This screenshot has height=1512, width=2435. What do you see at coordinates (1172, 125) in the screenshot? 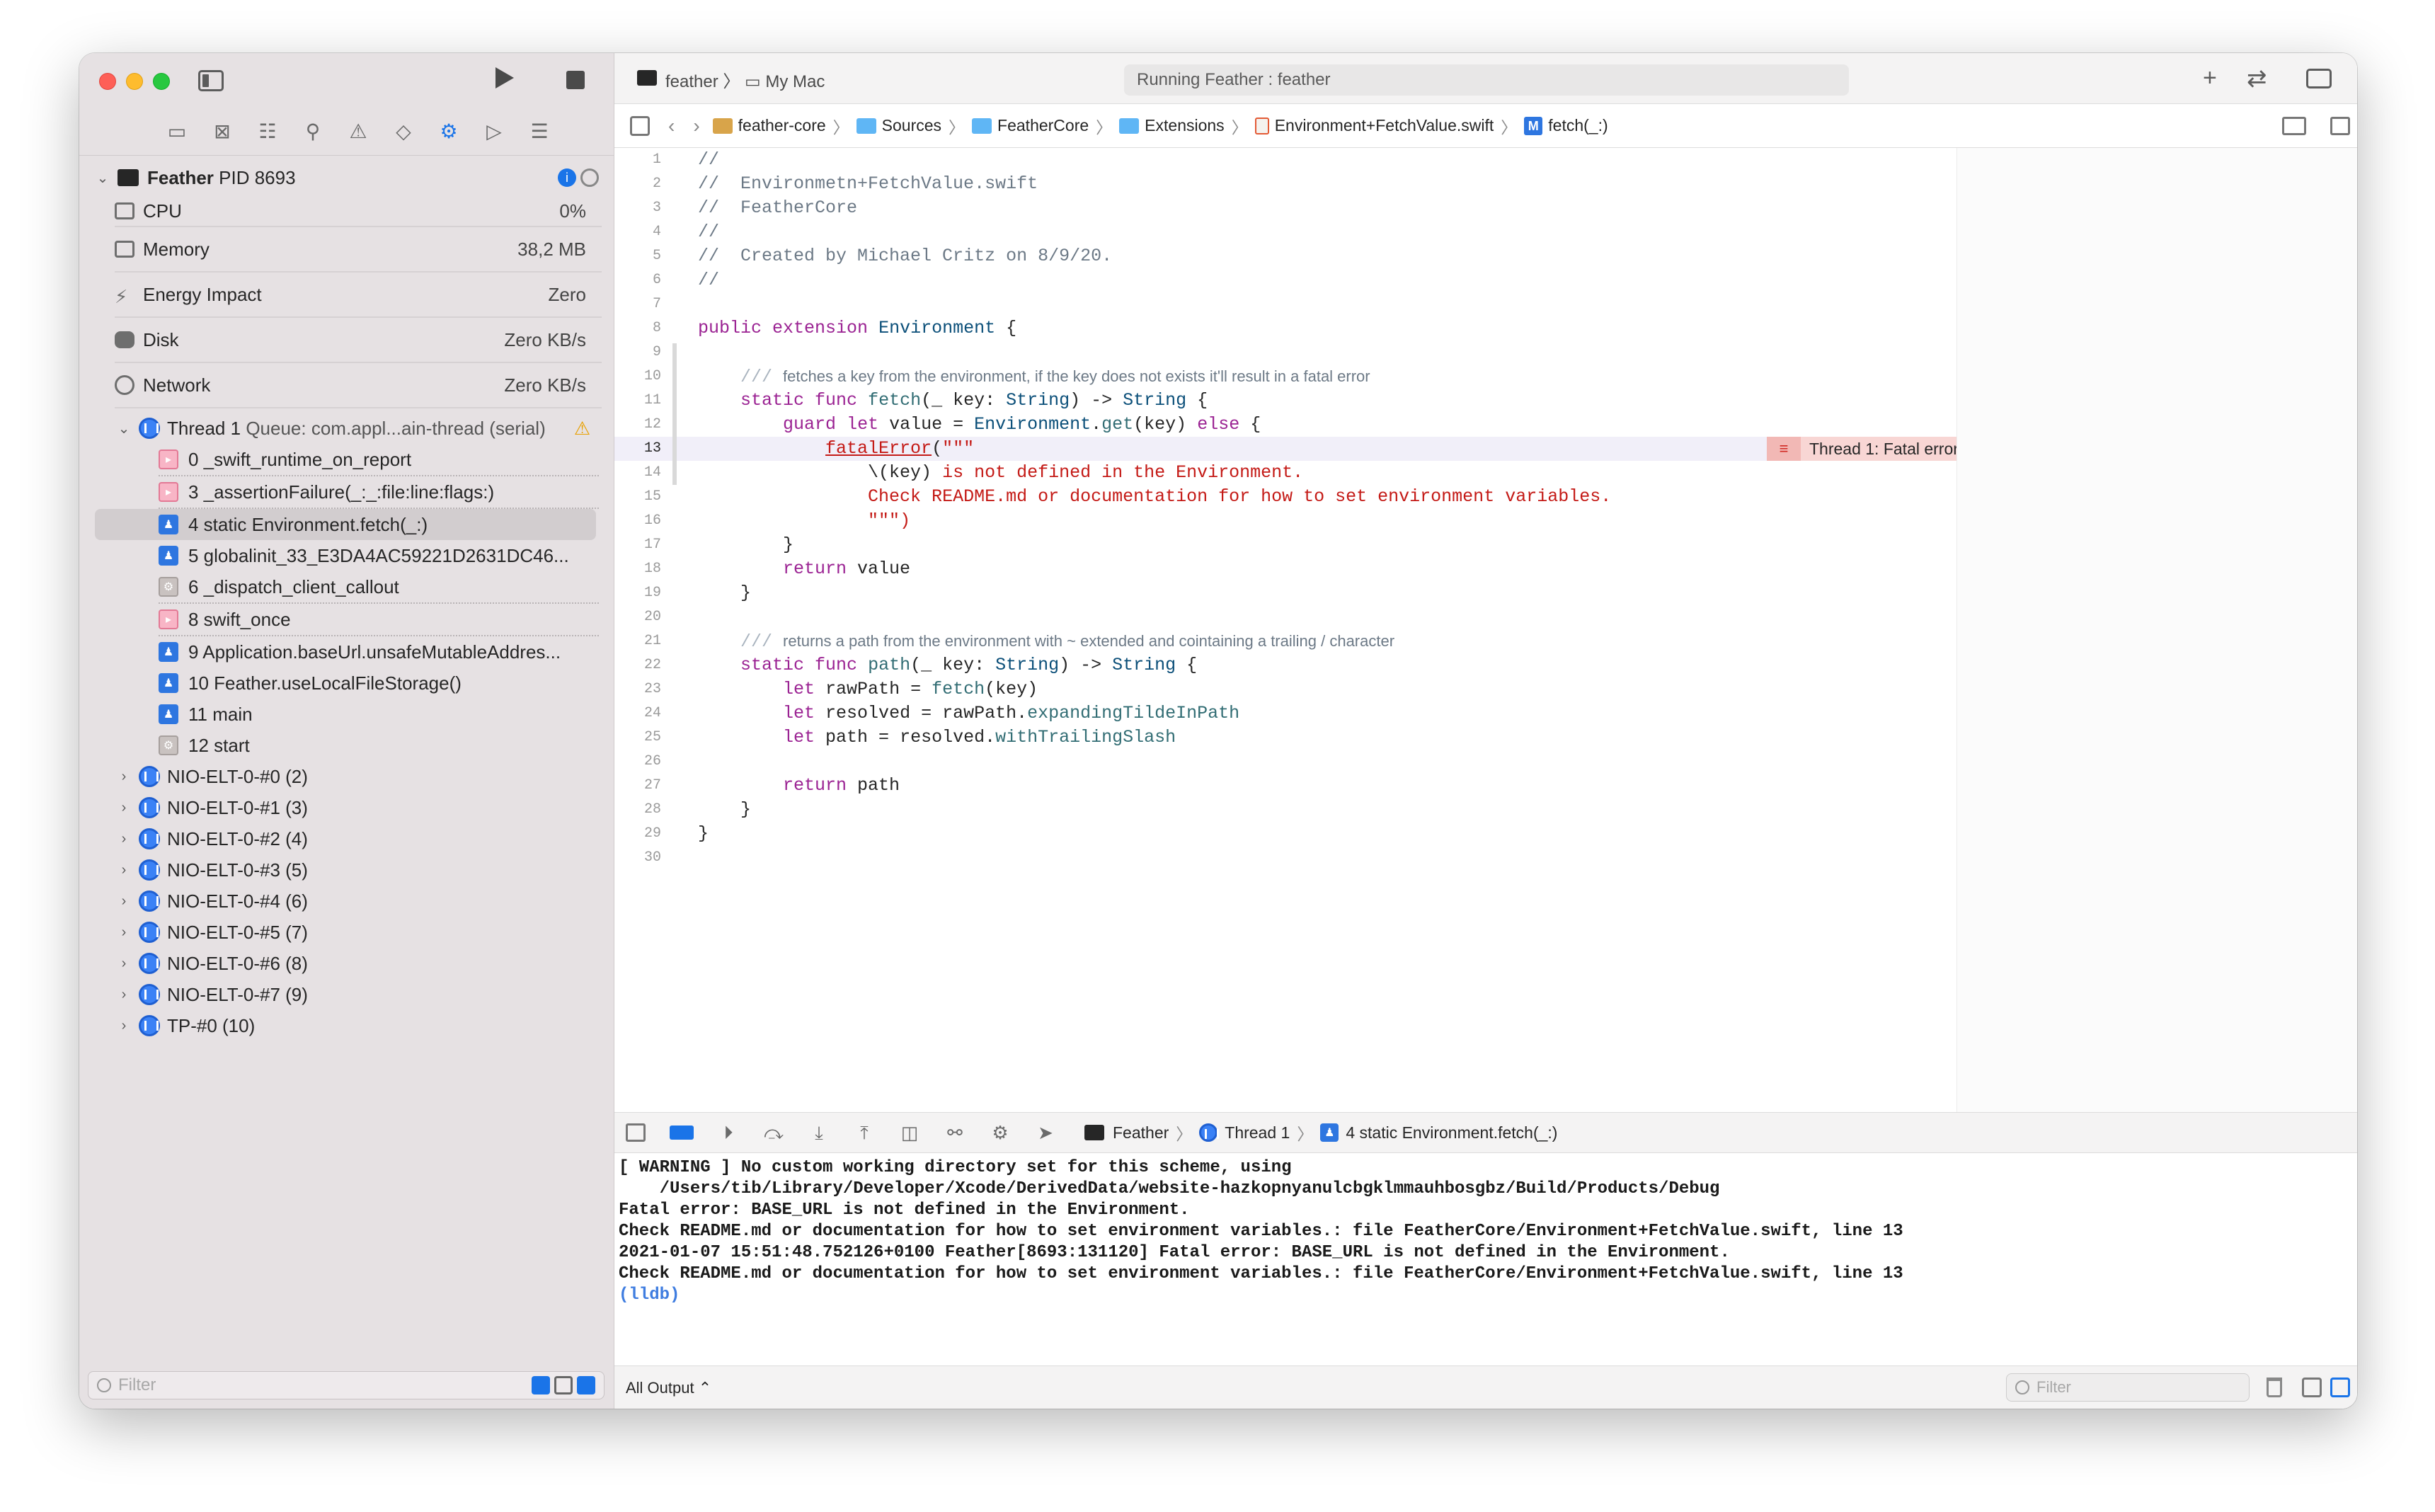
I see `breadcrumb-extensions: Extensions` at bounding box center [1172, 125].